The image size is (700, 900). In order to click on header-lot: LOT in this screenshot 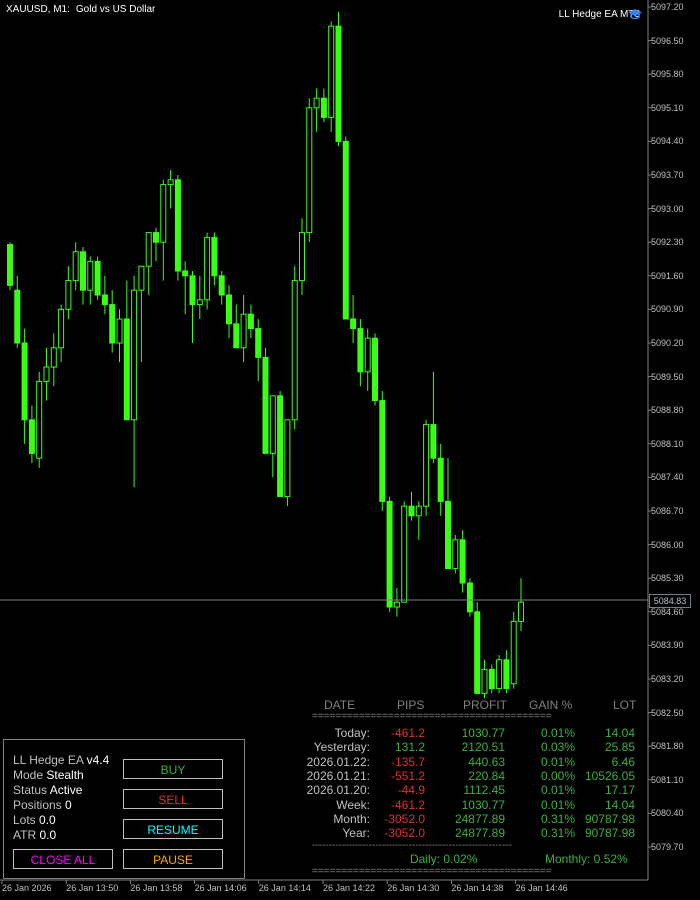, I will do `click(625, 705)`.